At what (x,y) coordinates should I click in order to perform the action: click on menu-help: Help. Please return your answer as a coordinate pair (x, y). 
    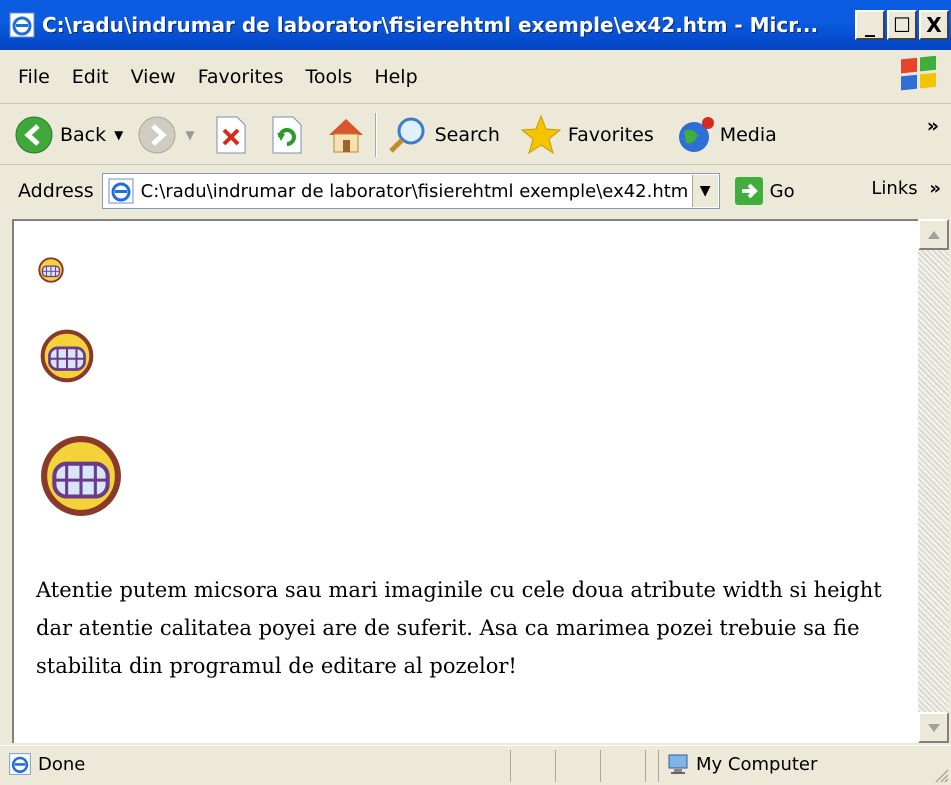
    Looking at the image, I should click on (395, 77).